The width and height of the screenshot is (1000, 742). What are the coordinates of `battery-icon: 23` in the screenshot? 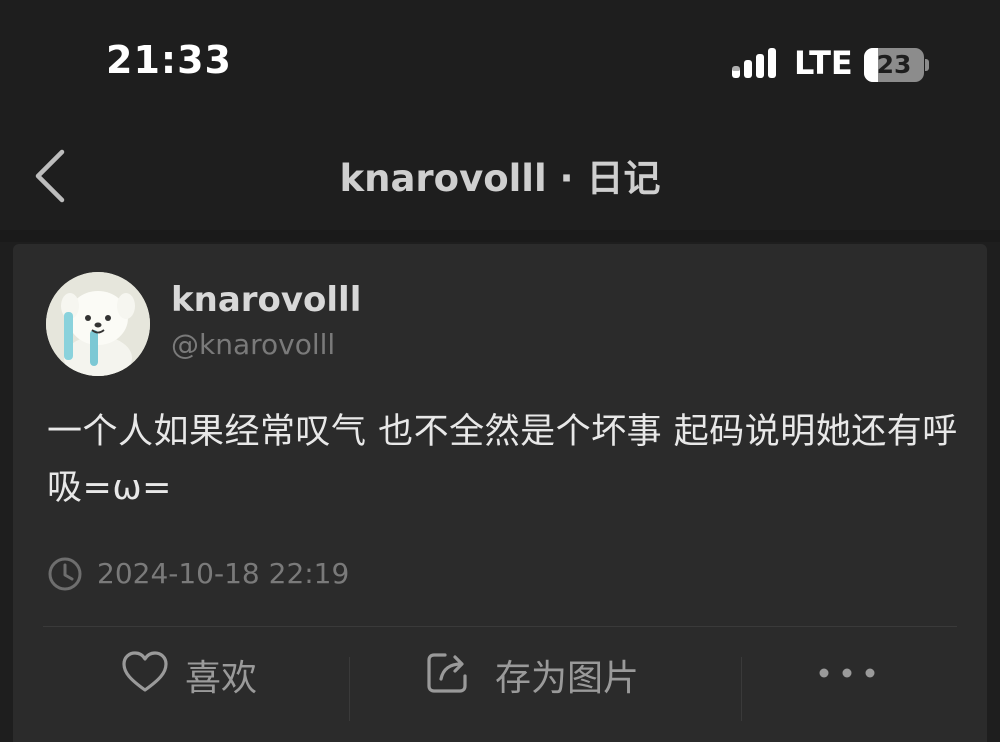 It's located at (896, 65).